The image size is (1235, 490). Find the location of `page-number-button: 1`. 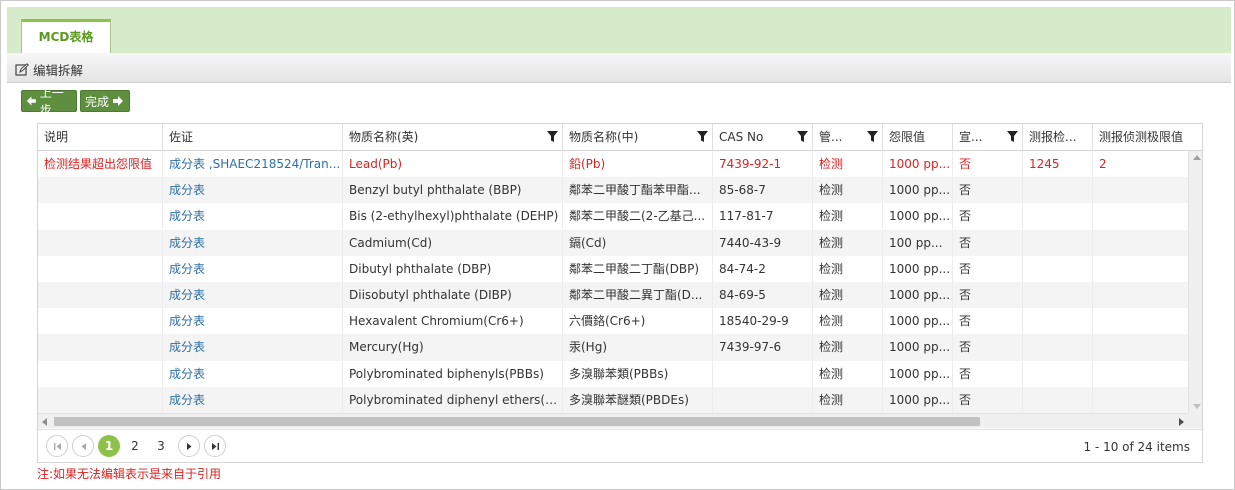

page-number-button: 1 is located at coordinates (109, 446).